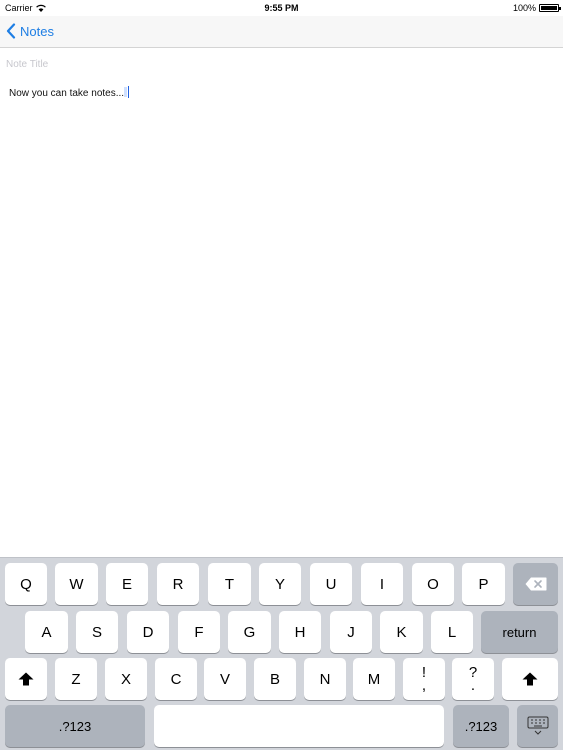  What do you see at coordinates (76, 679) in the screenshot?
I see `key-z: Z` at bounding box center [76, 679].